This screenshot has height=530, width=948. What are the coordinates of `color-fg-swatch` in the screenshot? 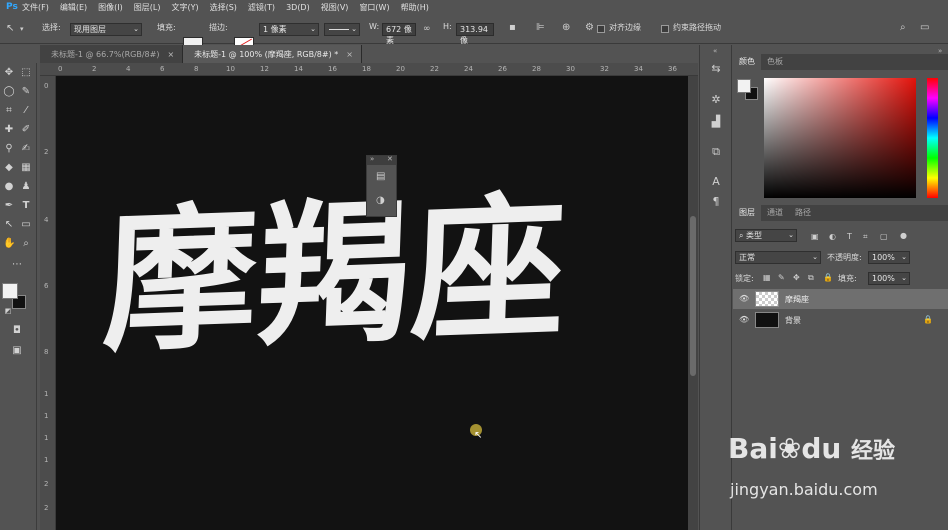 It's located at (744, 86).